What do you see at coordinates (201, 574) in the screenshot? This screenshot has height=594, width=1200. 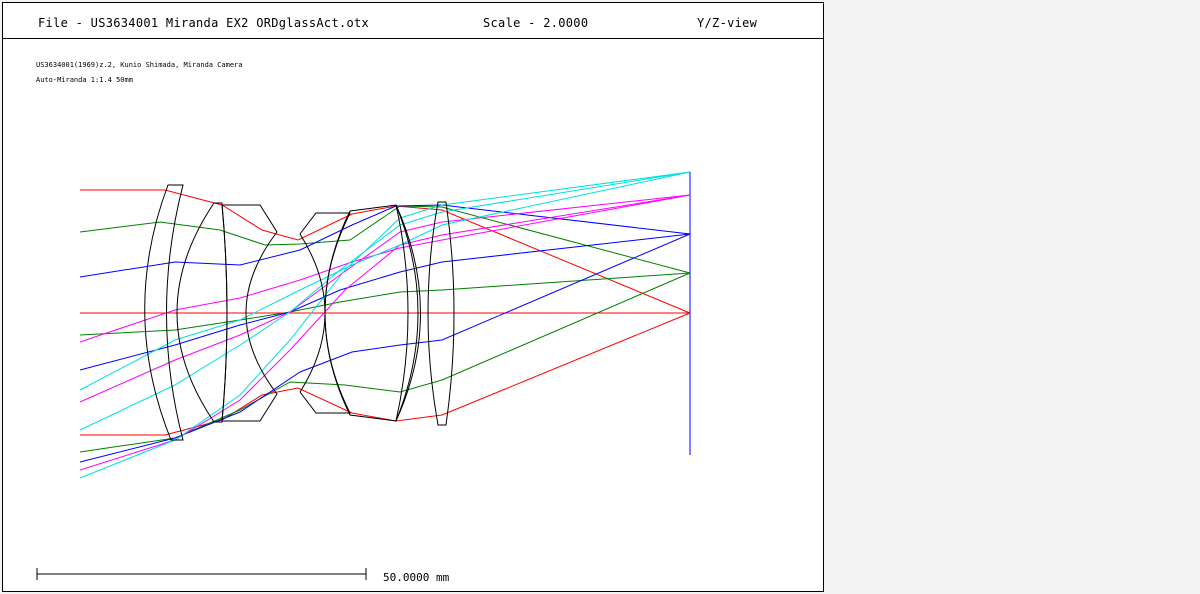 I see `scale-bar` at bounding box center [201, 574].